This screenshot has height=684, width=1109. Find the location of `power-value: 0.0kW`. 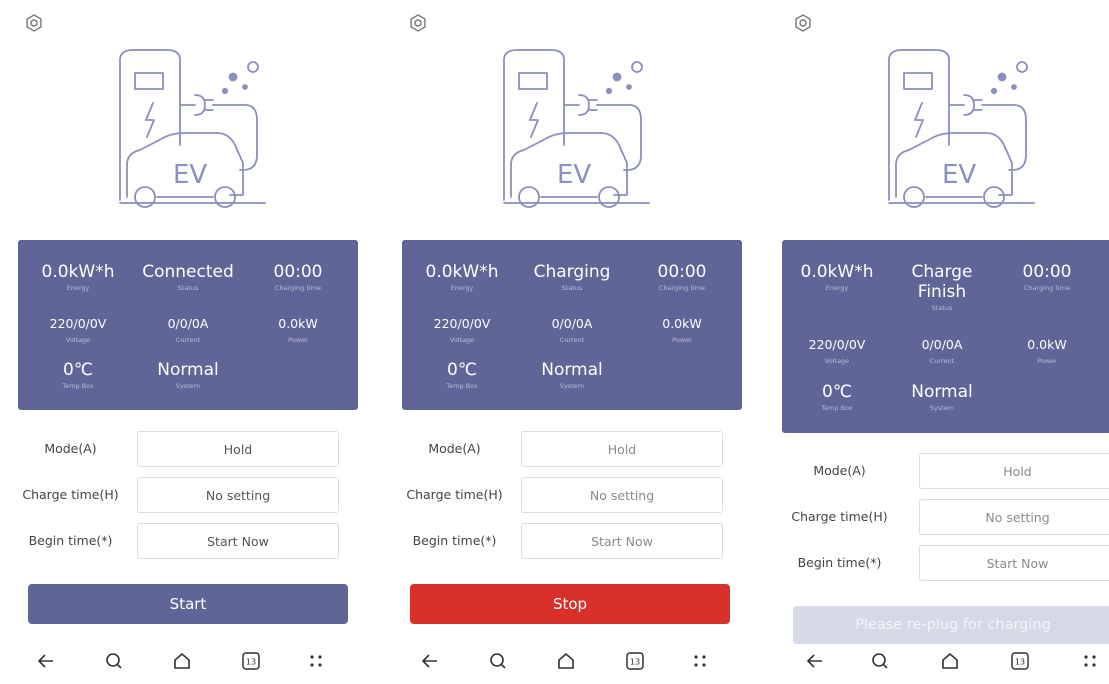

power-value: 0.0kW is located at coordinates (298, 323).